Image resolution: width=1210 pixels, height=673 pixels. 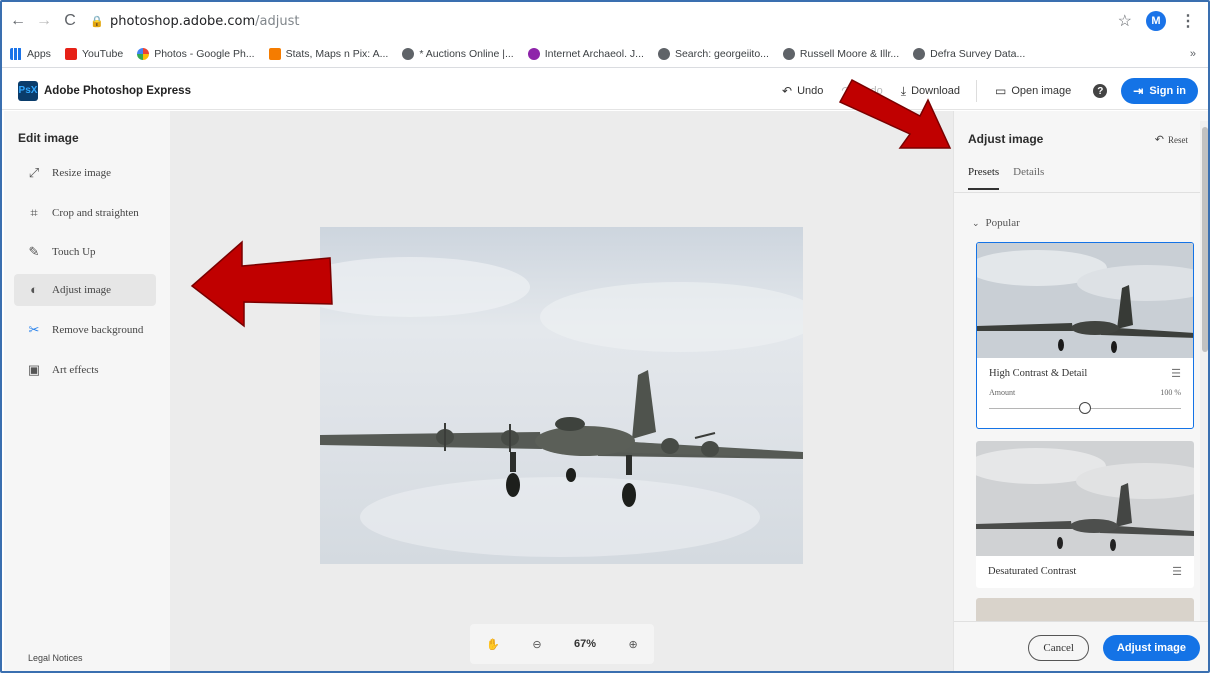 I want to click on reload-icon: C, so click(x=70, y=21).